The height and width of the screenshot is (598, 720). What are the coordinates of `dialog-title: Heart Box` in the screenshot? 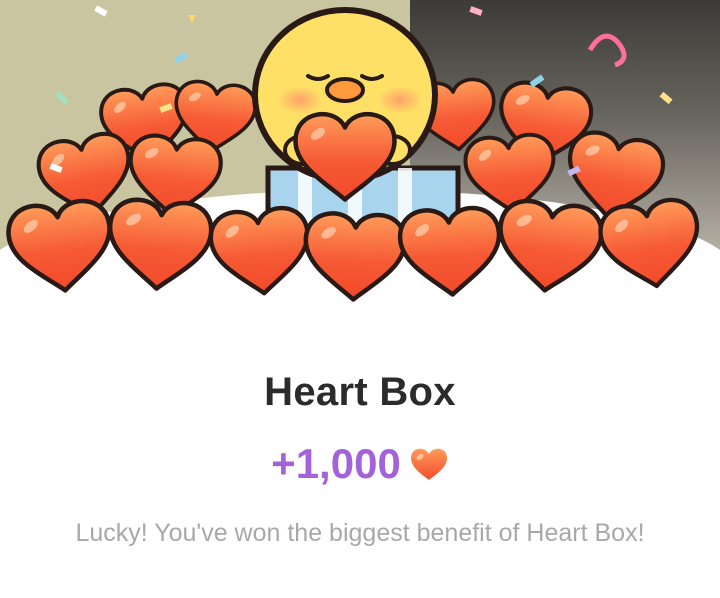 It's located at (360, 392).